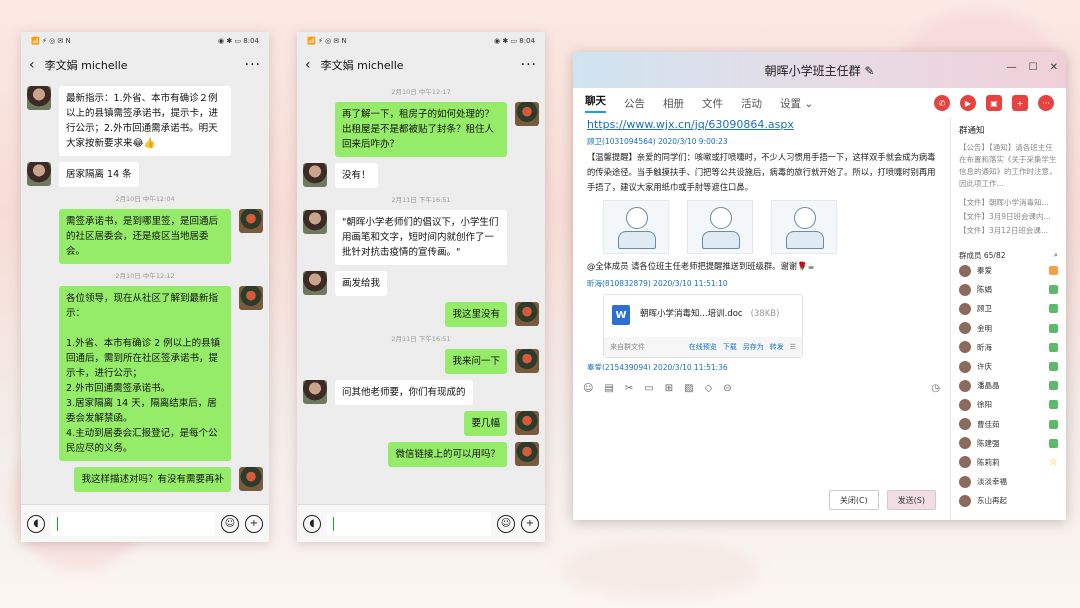 The width and height of the screenshot is (1080, 608). Describe the element at coordinates (152, 479) in the screenshot. I see `message-bubble: 我这样描述对吗？有没有需要再补` at that location.